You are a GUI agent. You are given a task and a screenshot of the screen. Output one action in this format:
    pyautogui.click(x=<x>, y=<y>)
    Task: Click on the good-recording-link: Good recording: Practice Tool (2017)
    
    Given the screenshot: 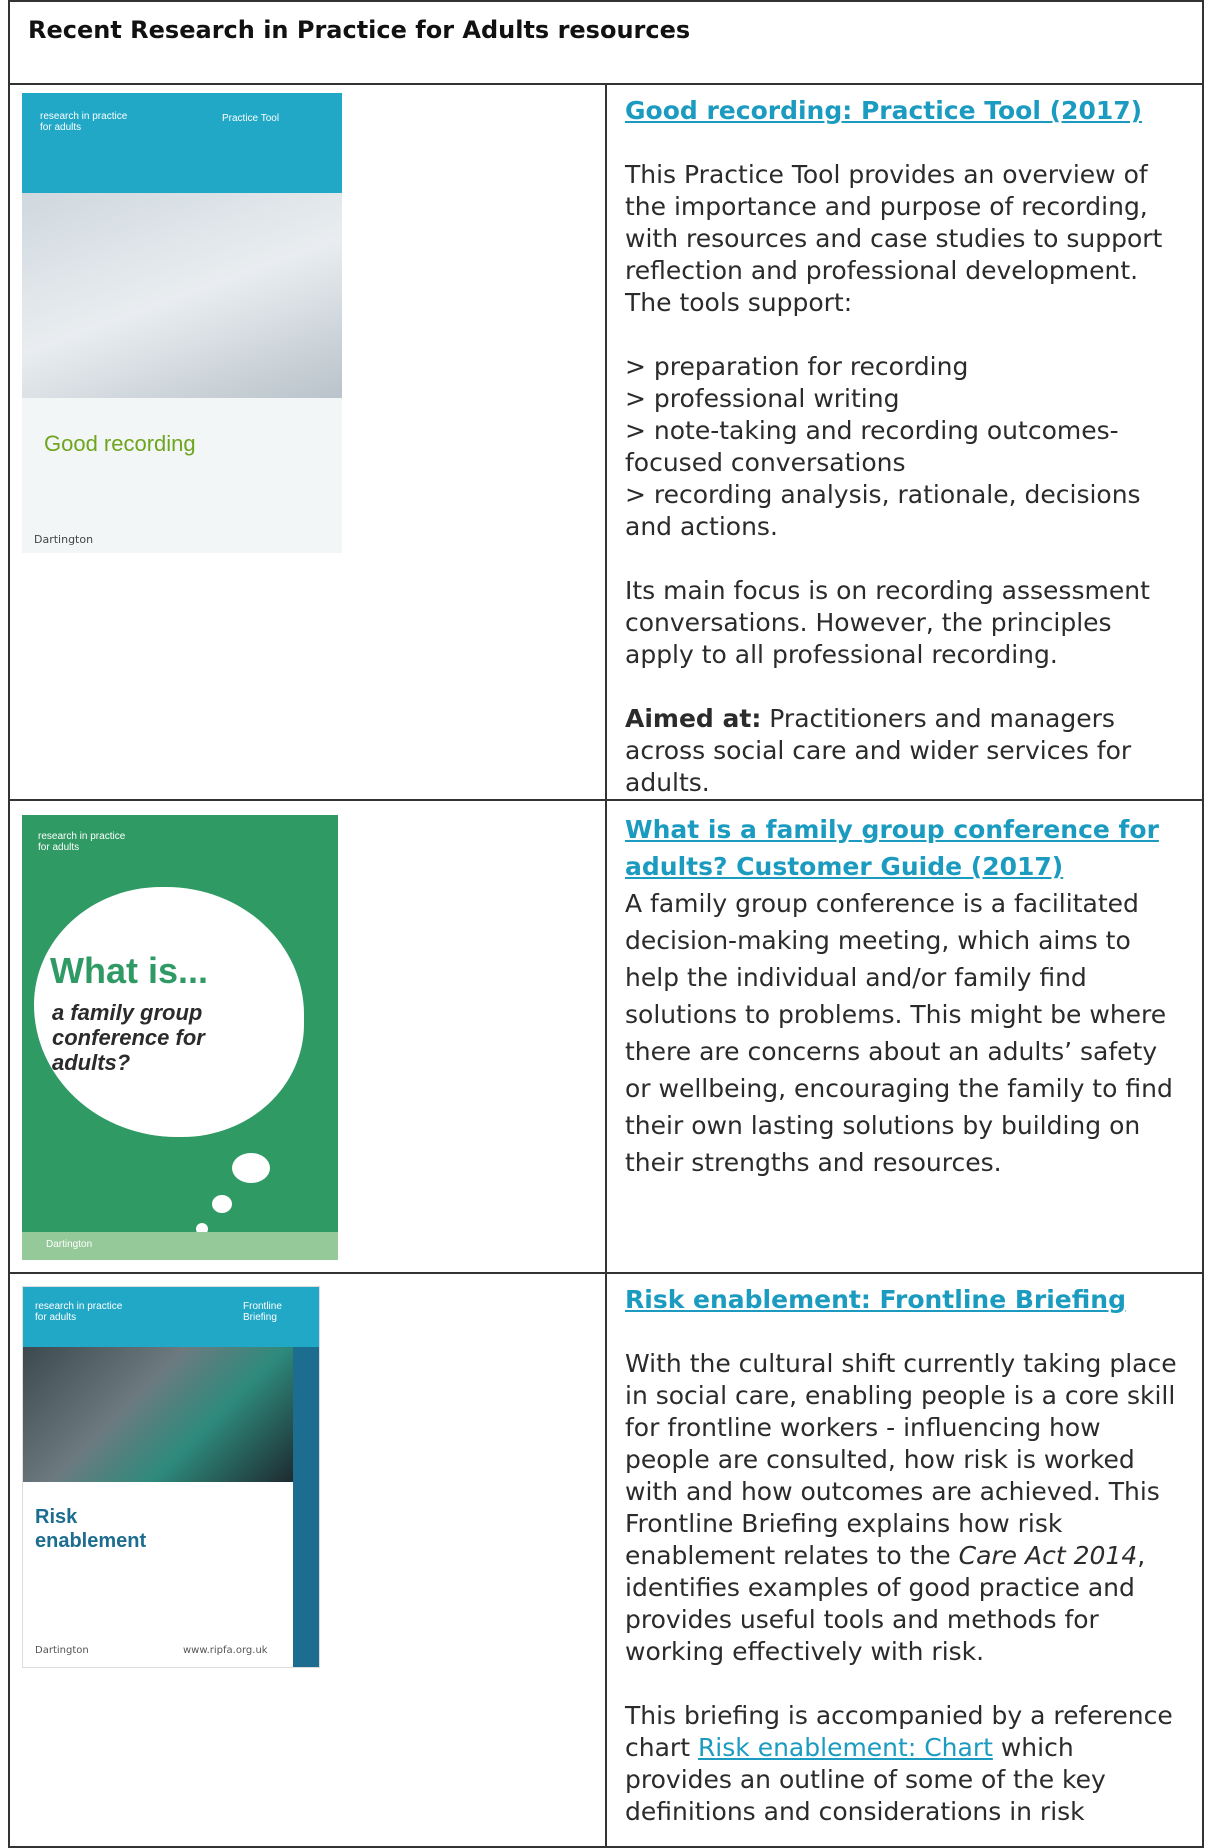 What is the action you would take?
    pyautogui.click(x=883, y=110)
    